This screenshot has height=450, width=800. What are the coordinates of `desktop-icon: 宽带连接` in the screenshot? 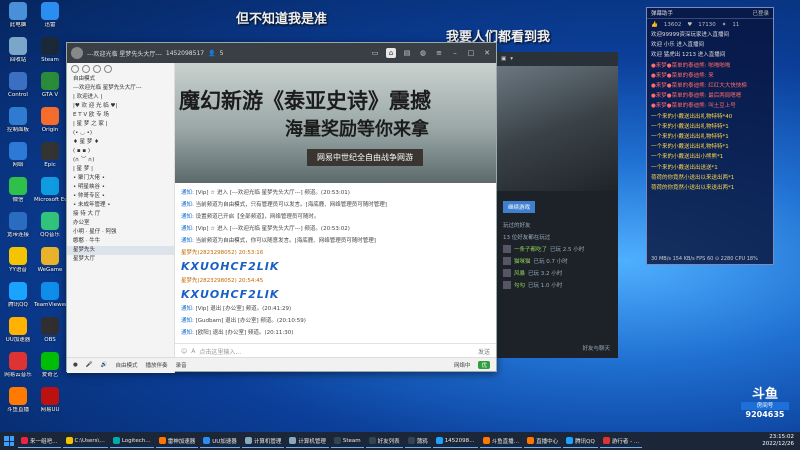 It's located at (18, 225).